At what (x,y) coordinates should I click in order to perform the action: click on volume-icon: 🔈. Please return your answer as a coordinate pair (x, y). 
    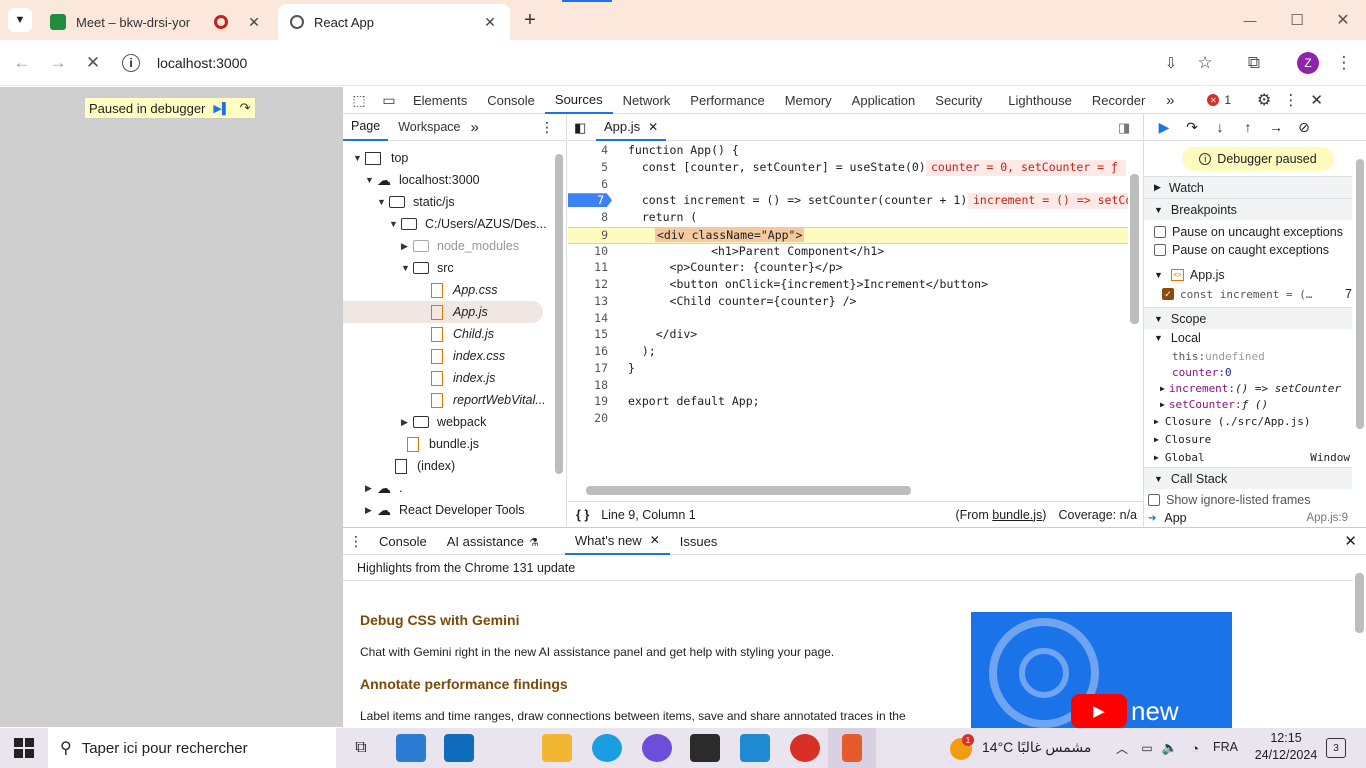
    Looking at the image, I should click on (1170, 748).